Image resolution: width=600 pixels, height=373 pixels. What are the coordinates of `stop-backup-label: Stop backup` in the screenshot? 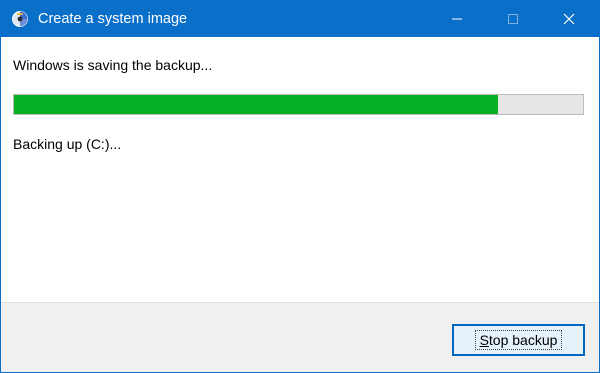 It's located at (518, 340).